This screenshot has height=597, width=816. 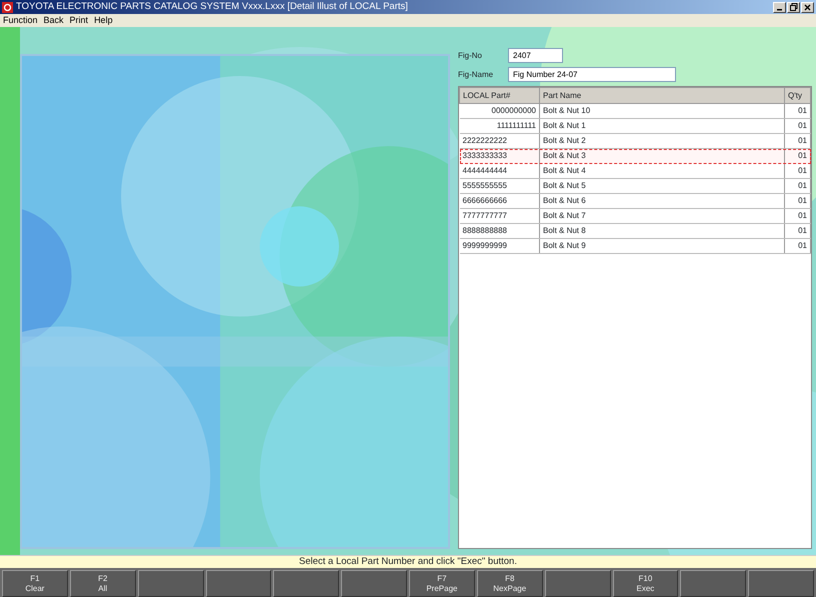 I want to click on app-icon, so click(x=7, y=7).